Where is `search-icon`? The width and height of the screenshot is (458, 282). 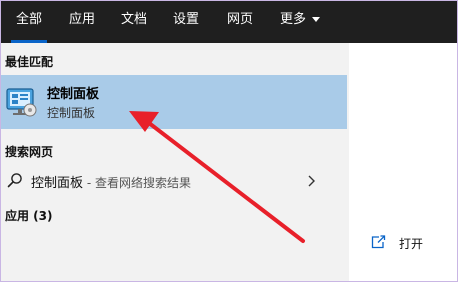
search-icon is located at coordinates (14, 180).